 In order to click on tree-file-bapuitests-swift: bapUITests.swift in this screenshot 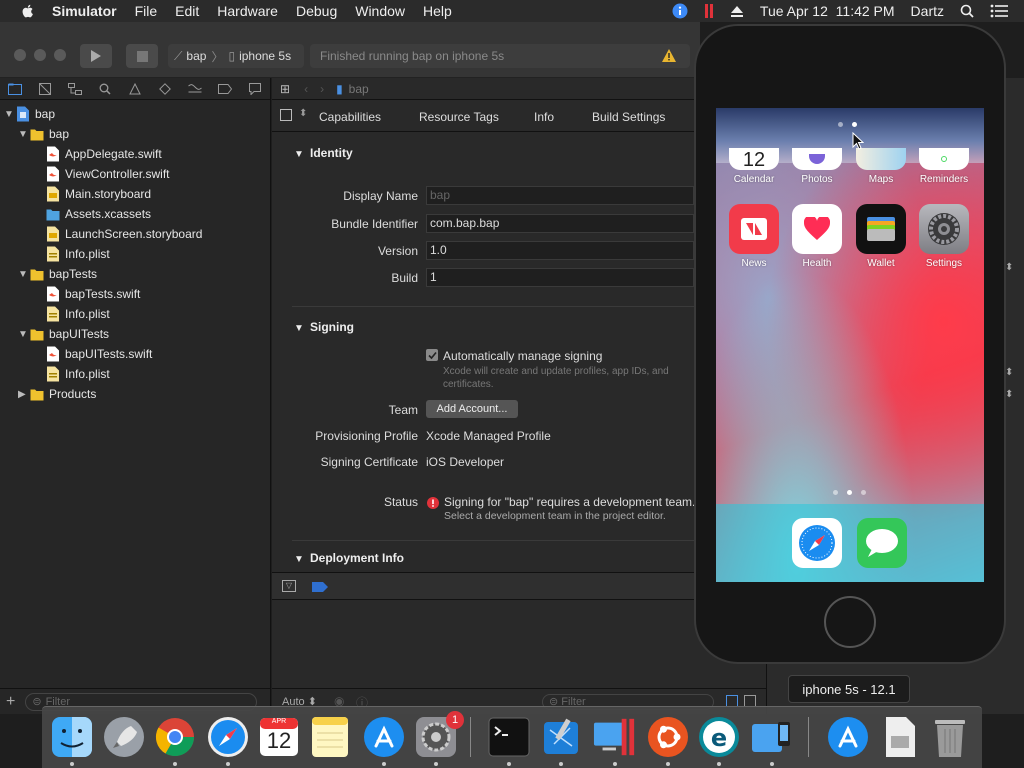, I will do `click(99, 354)`.